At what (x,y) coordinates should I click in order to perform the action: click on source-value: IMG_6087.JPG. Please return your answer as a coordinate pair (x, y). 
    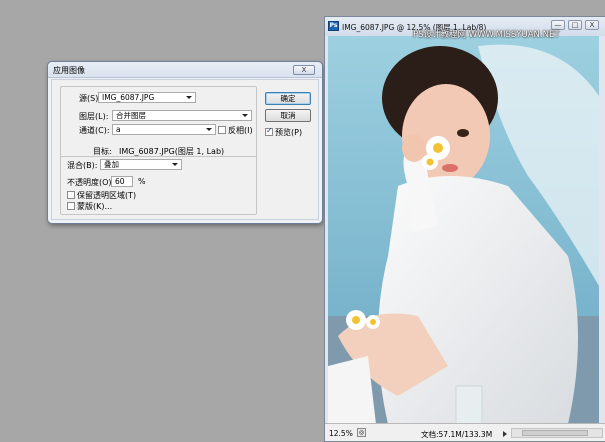
    Looking at the image, I should click on (128, 97).